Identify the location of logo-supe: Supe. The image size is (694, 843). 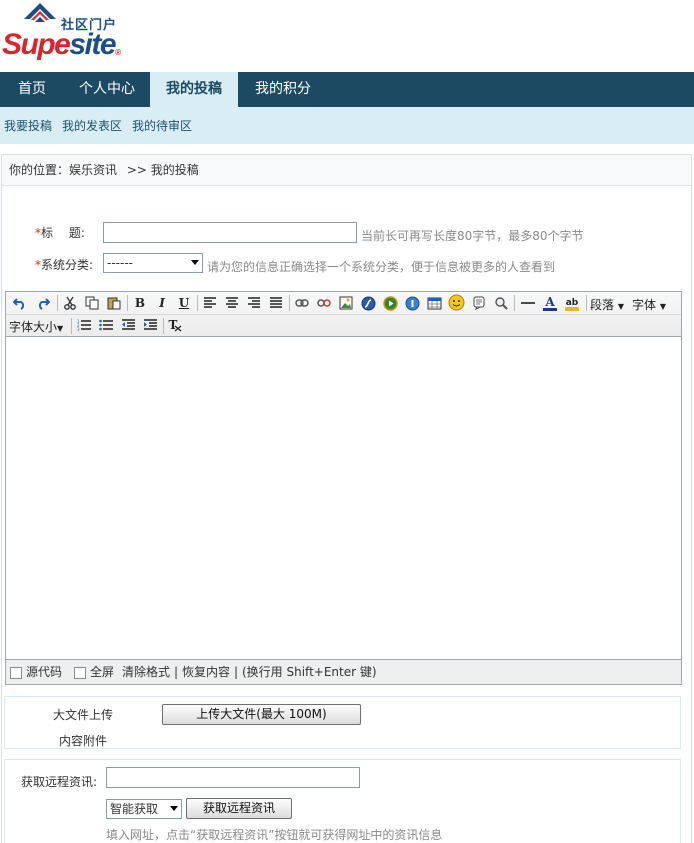
(36, 44).